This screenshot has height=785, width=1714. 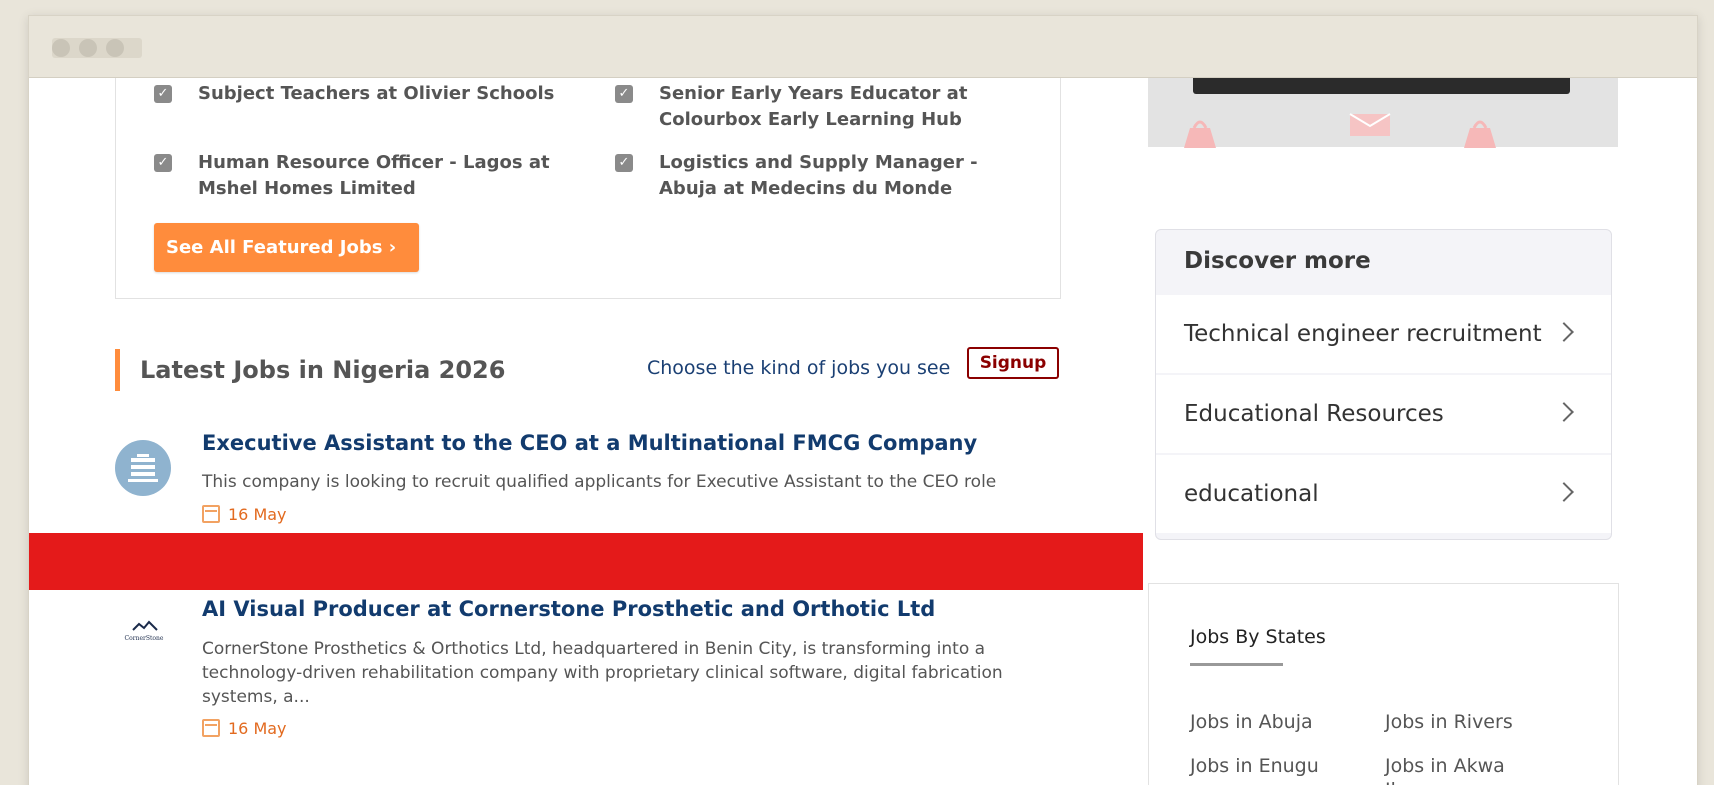 I want to click on title-underline, so click(x=1236, y=664).